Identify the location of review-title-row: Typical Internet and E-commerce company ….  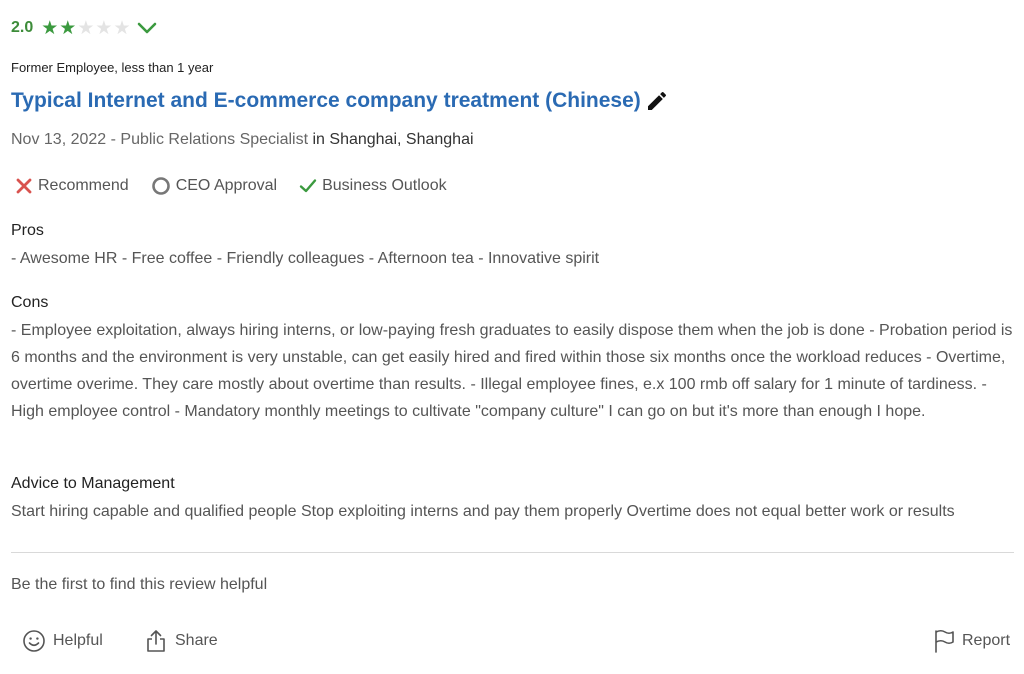
(340, 101).